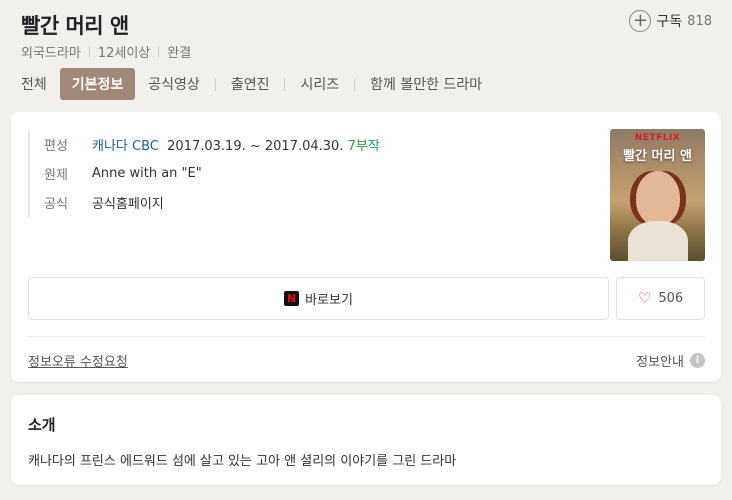  I want to click on tab-all: 전체, so click(34, 84).